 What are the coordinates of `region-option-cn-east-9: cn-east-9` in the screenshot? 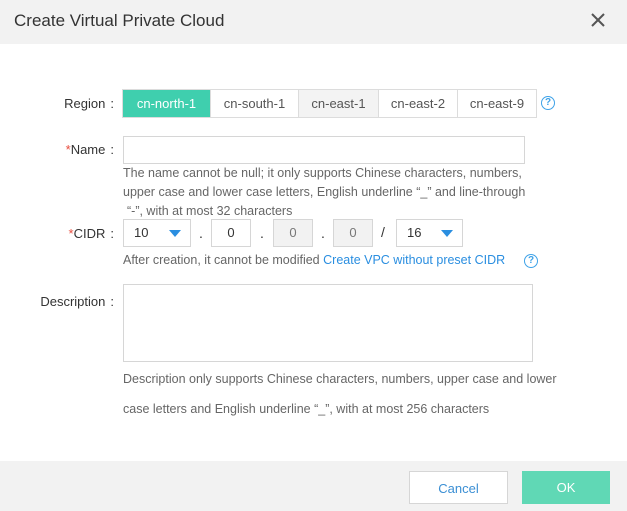 It's located at (497, 103).